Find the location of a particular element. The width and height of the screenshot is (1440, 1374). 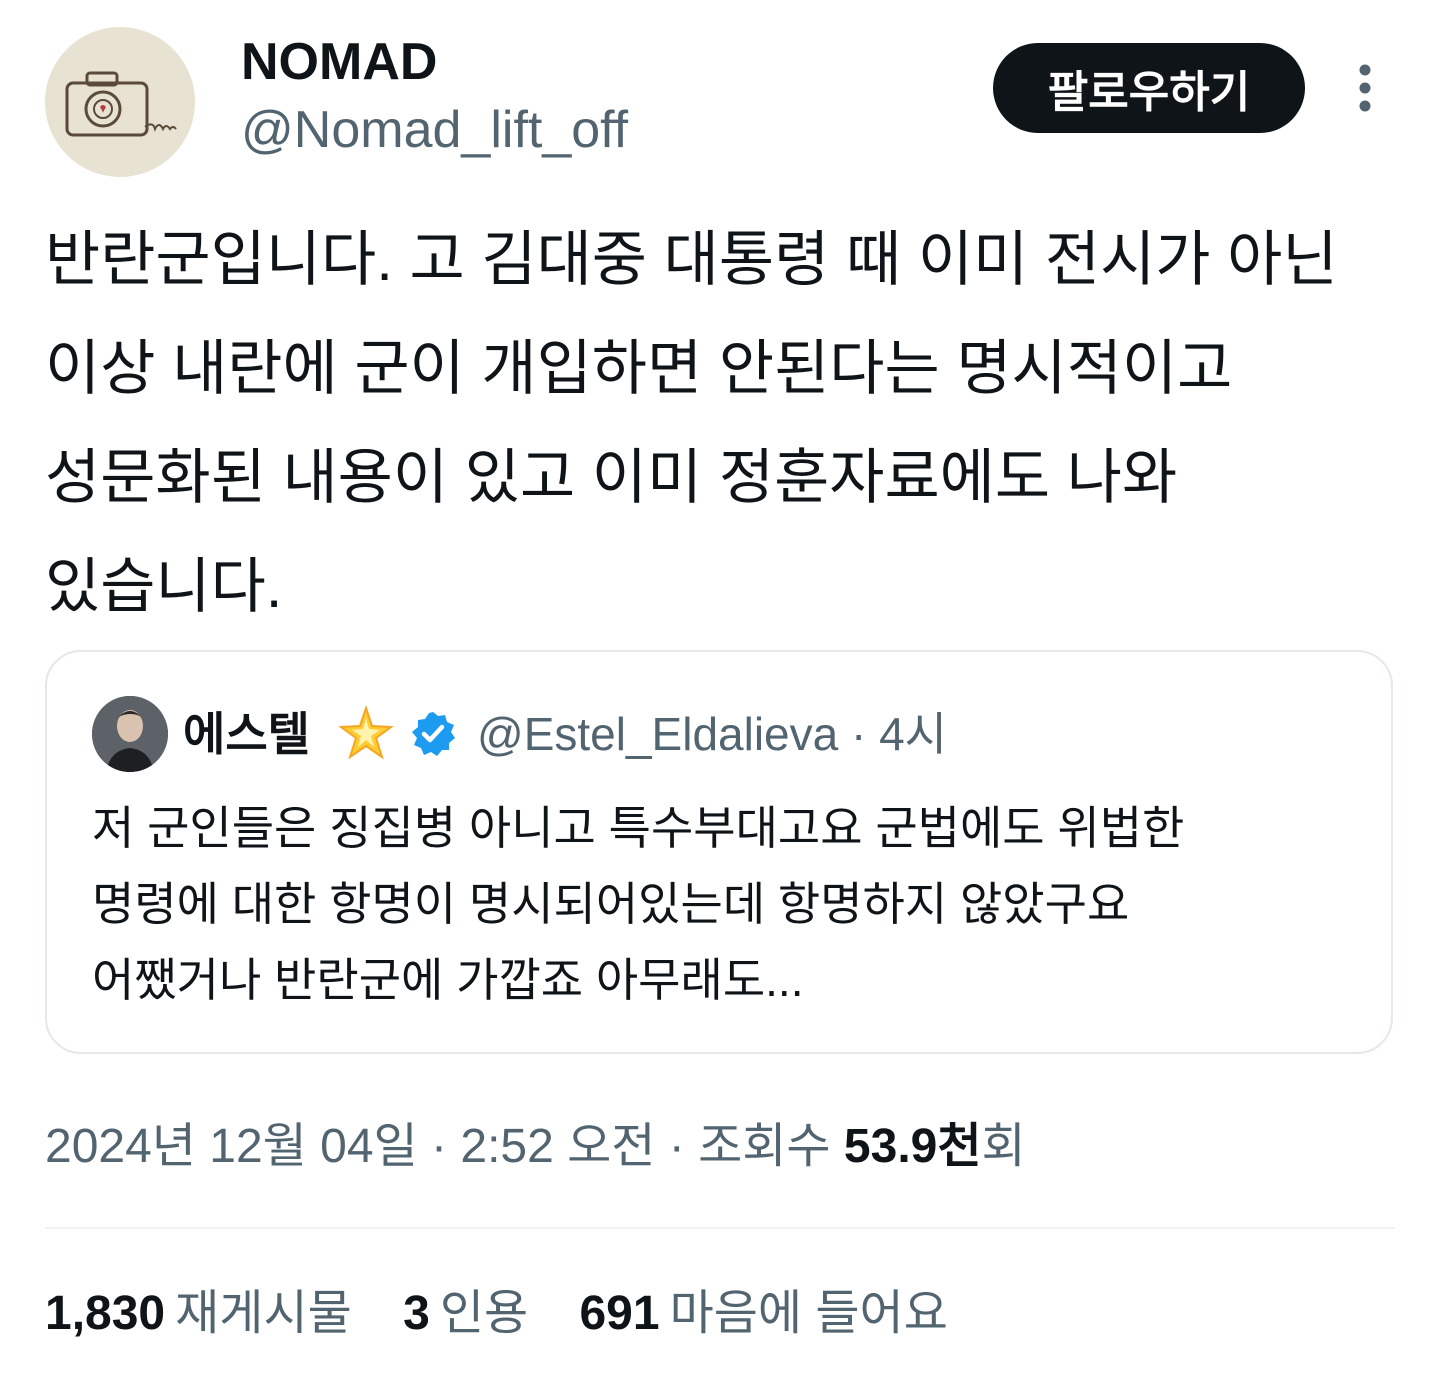

views-suffix: 회 is located at coordinates (1003, 1146).